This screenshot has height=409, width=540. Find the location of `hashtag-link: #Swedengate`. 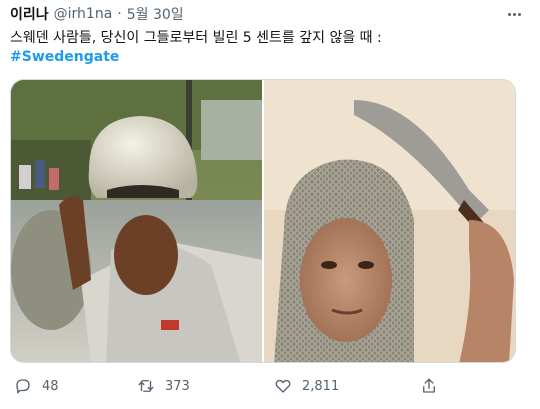

hashtag-link: #Swedengate is located at coordinates (64, 57).